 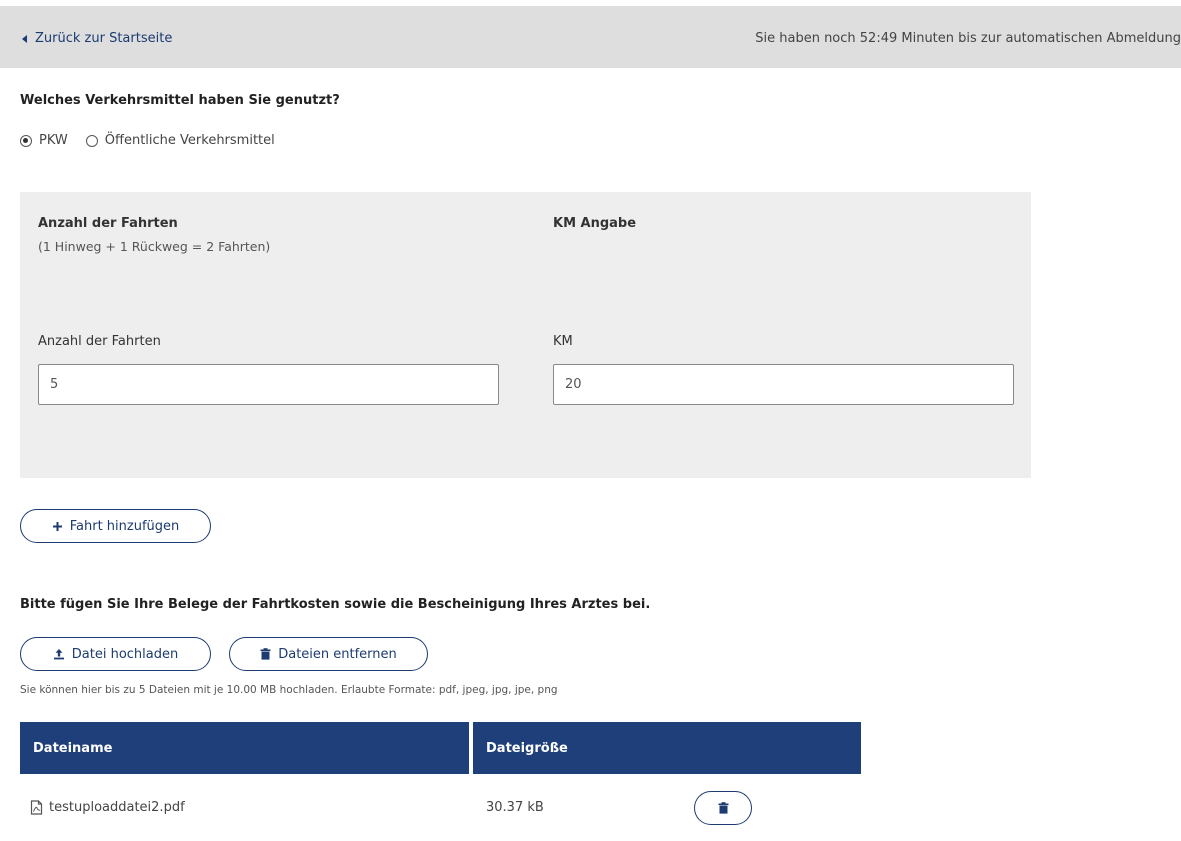 What do you see at coordinates (124, 526) in the screenshot?
I see `add-trip-label: Fahrt hinzufügen` at bounding box center [124, 526].